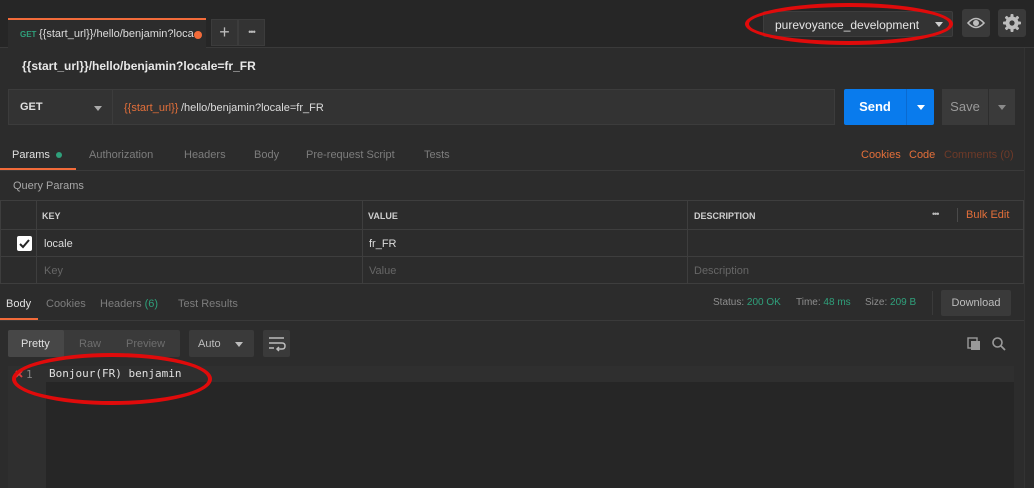 The width and height of the screenshot is (1034, 488). I want to click on gear-icon, so click(1012, 23).